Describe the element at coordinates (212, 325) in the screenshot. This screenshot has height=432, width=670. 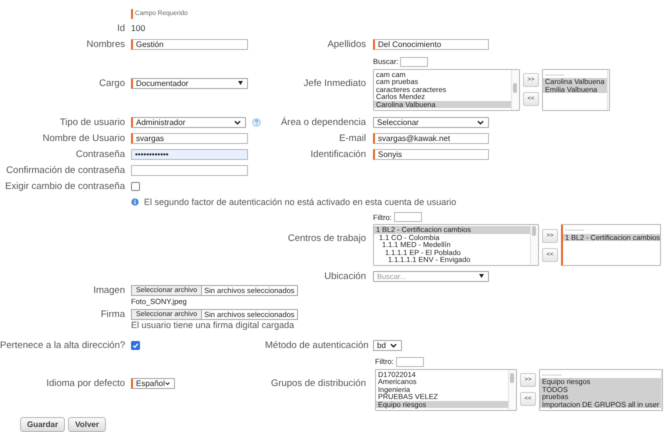
I see `file-note: El usuario tiene una firma digital cargada` at that location.